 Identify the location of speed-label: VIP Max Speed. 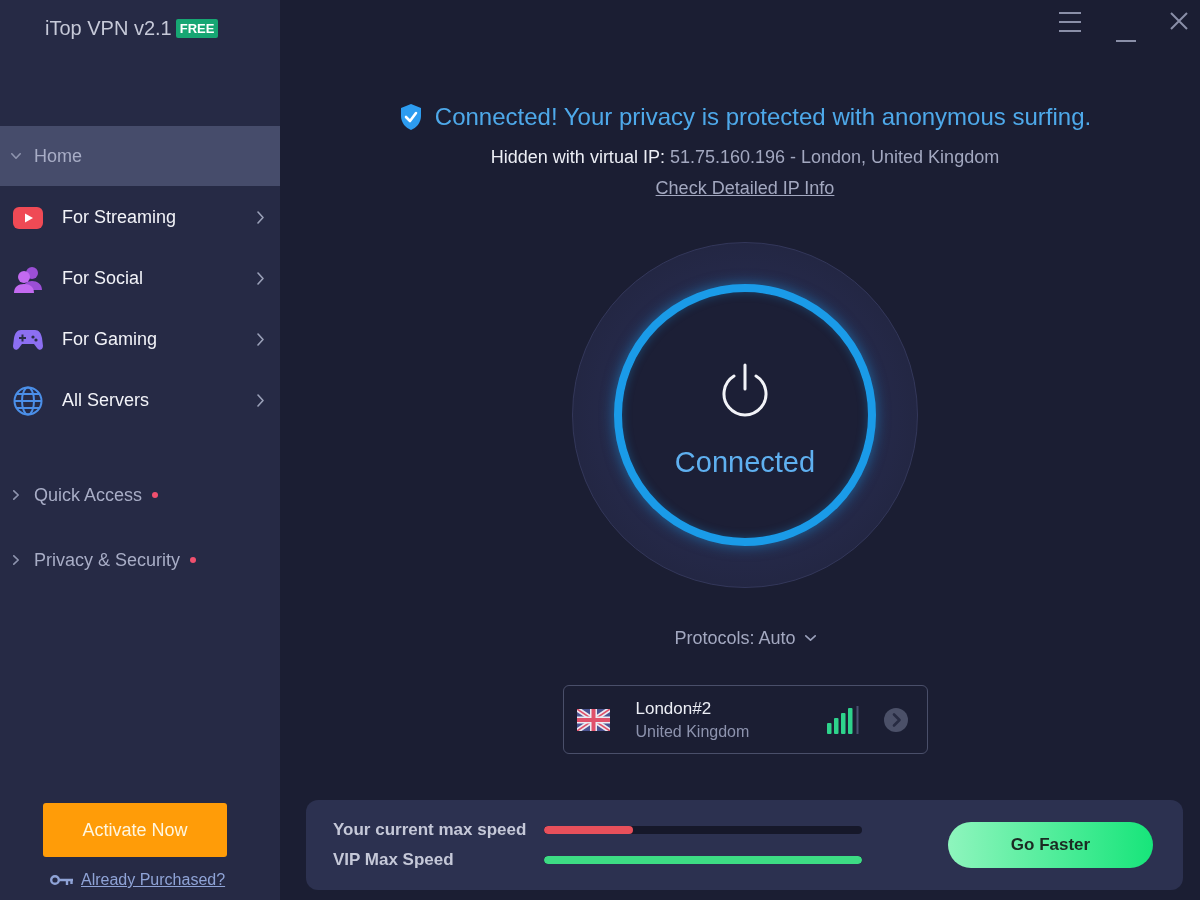
(393, 860).